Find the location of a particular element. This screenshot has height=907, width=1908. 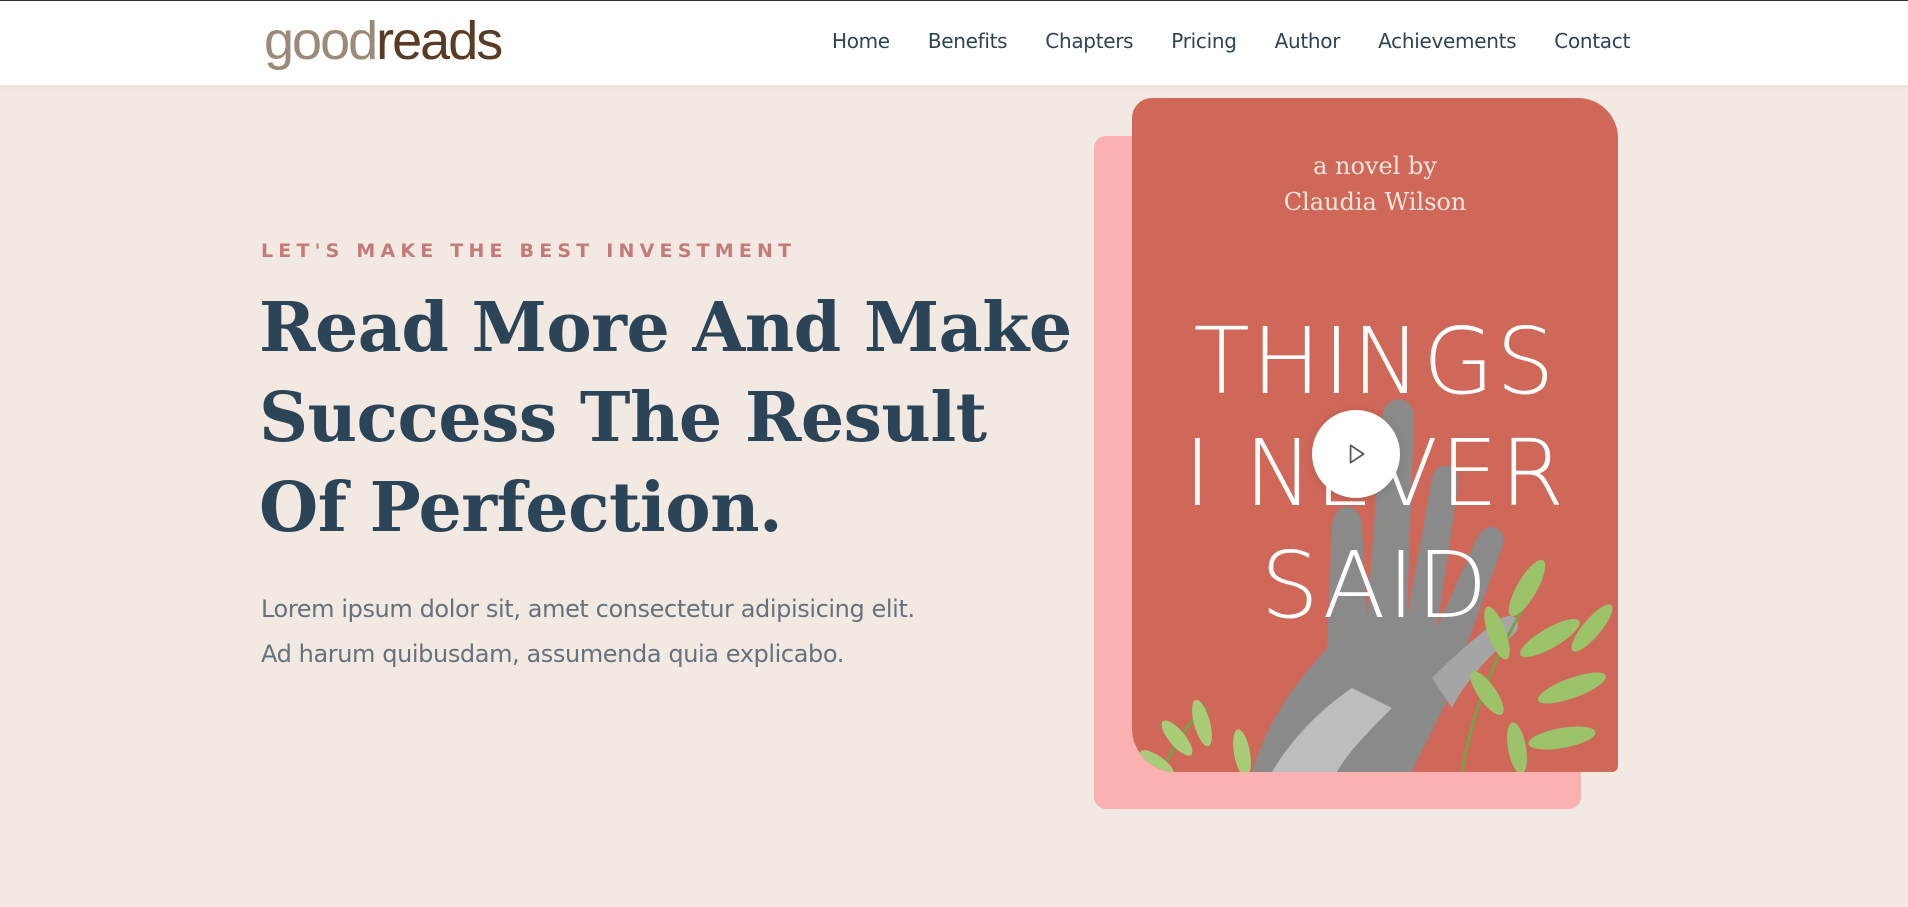

byline-line-2: Claudia Wilson is located at coordinates (1375, 202).